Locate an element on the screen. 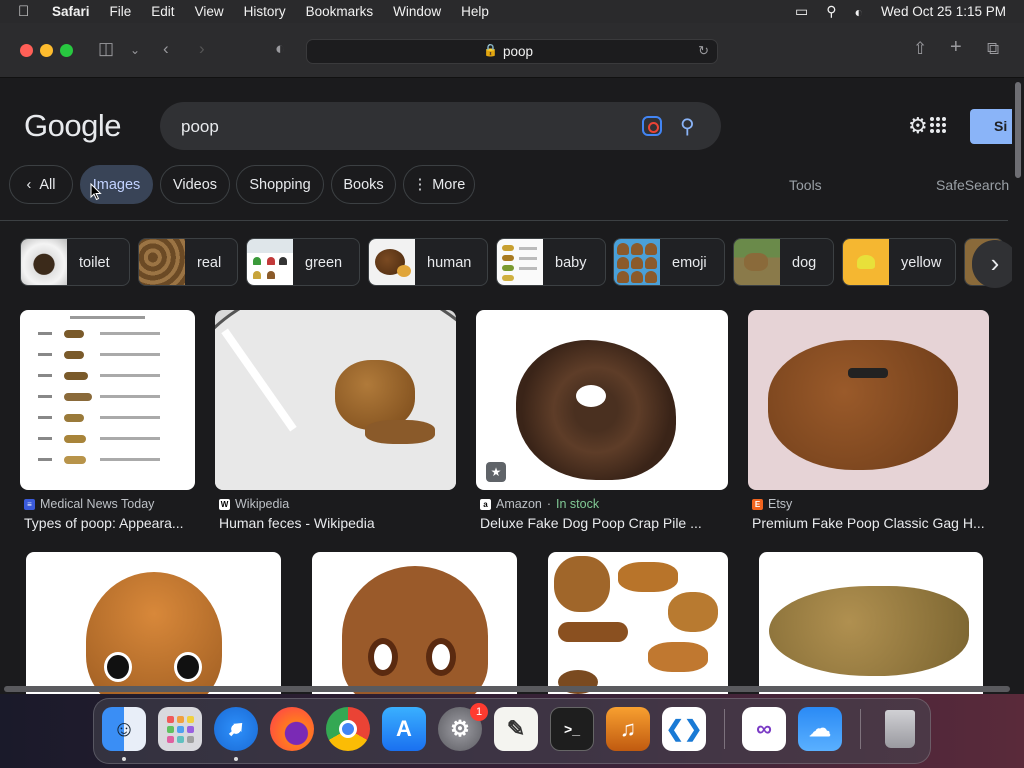 The height and width of the screenshot is (768, 1024). close-window-button is located at coordinates (26, 50).